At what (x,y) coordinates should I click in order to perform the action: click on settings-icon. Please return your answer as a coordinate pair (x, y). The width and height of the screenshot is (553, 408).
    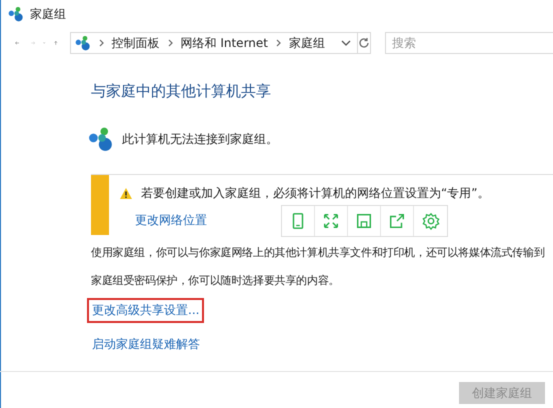
    Looking at the image, I should click on (431, 221).